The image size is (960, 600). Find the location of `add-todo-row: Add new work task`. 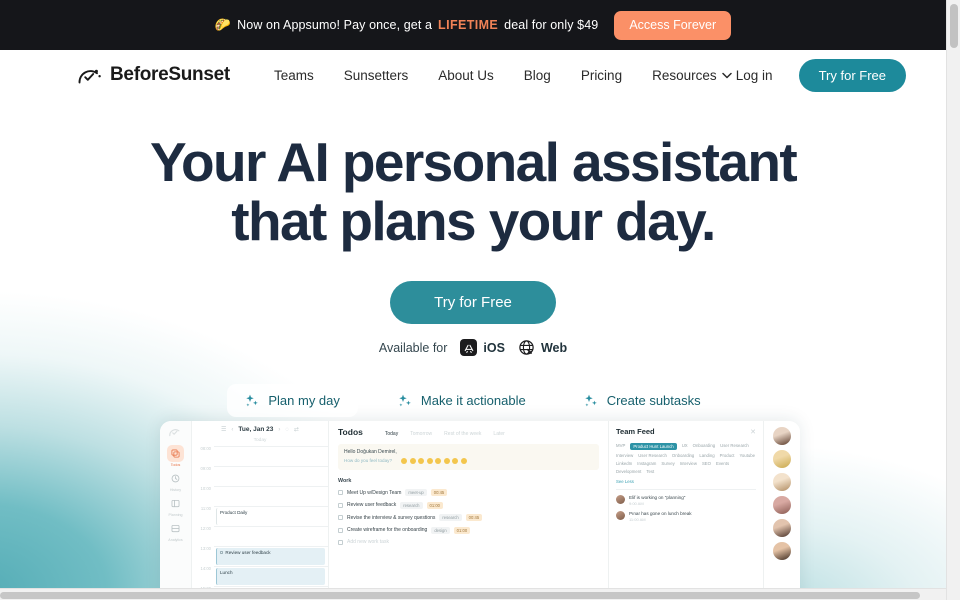

add-todo-row: Add new work task is located at coordinates (468, 542).